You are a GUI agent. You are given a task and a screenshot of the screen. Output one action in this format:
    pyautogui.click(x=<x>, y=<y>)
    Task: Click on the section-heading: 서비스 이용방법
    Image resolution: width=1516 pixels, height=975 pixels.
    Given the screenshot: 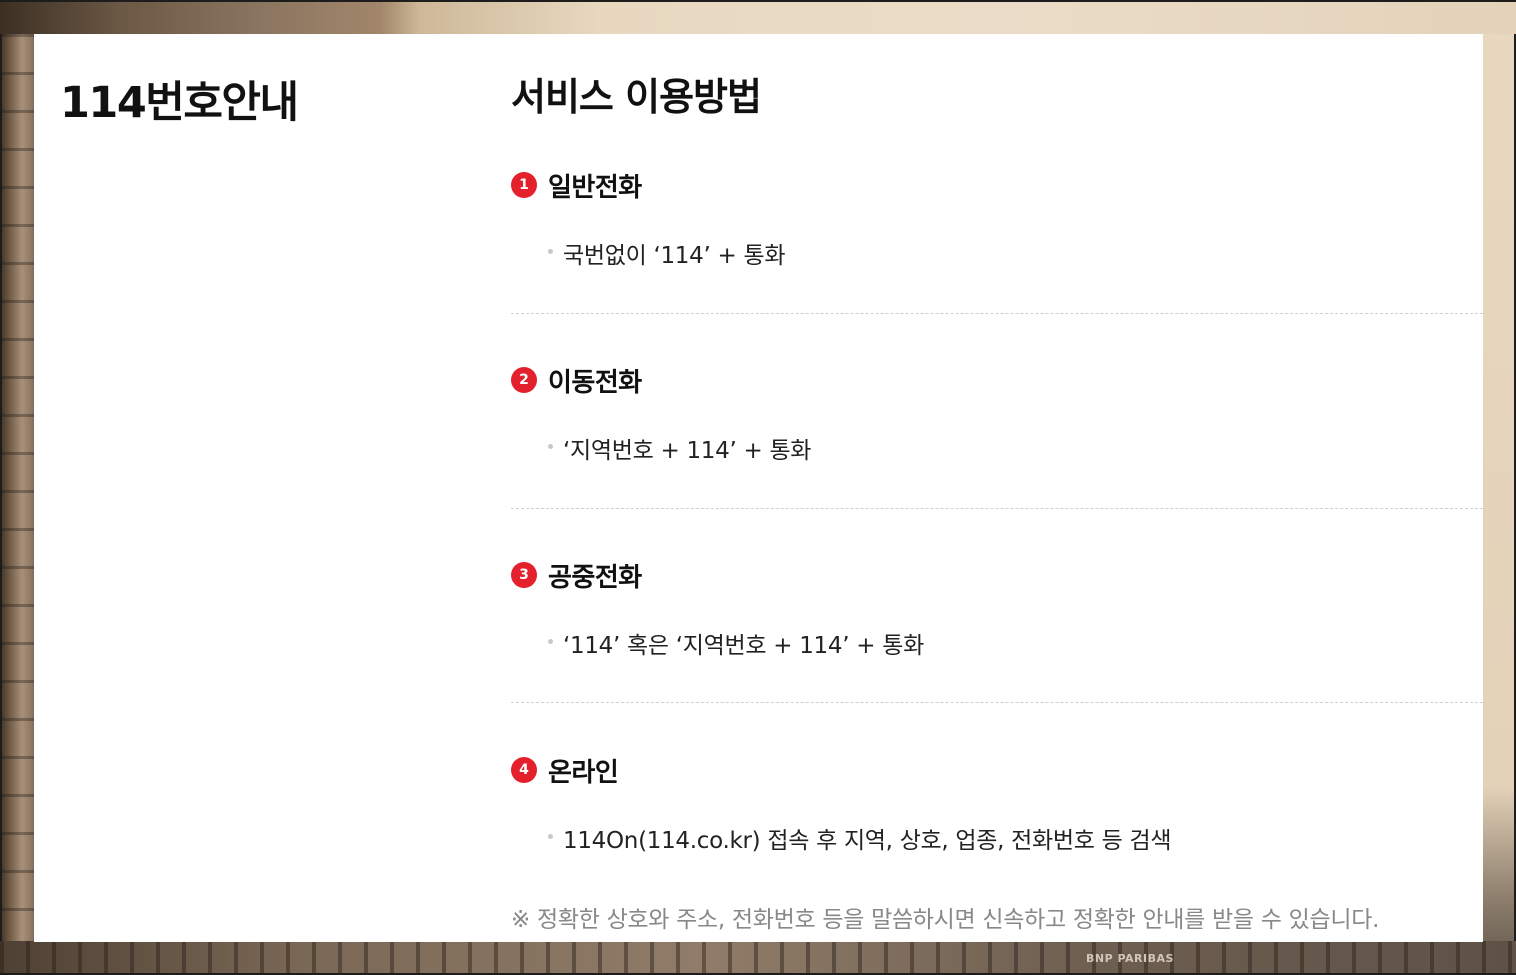 What is the action you would take?
    pyautogui.click(x=636, y=97)
    